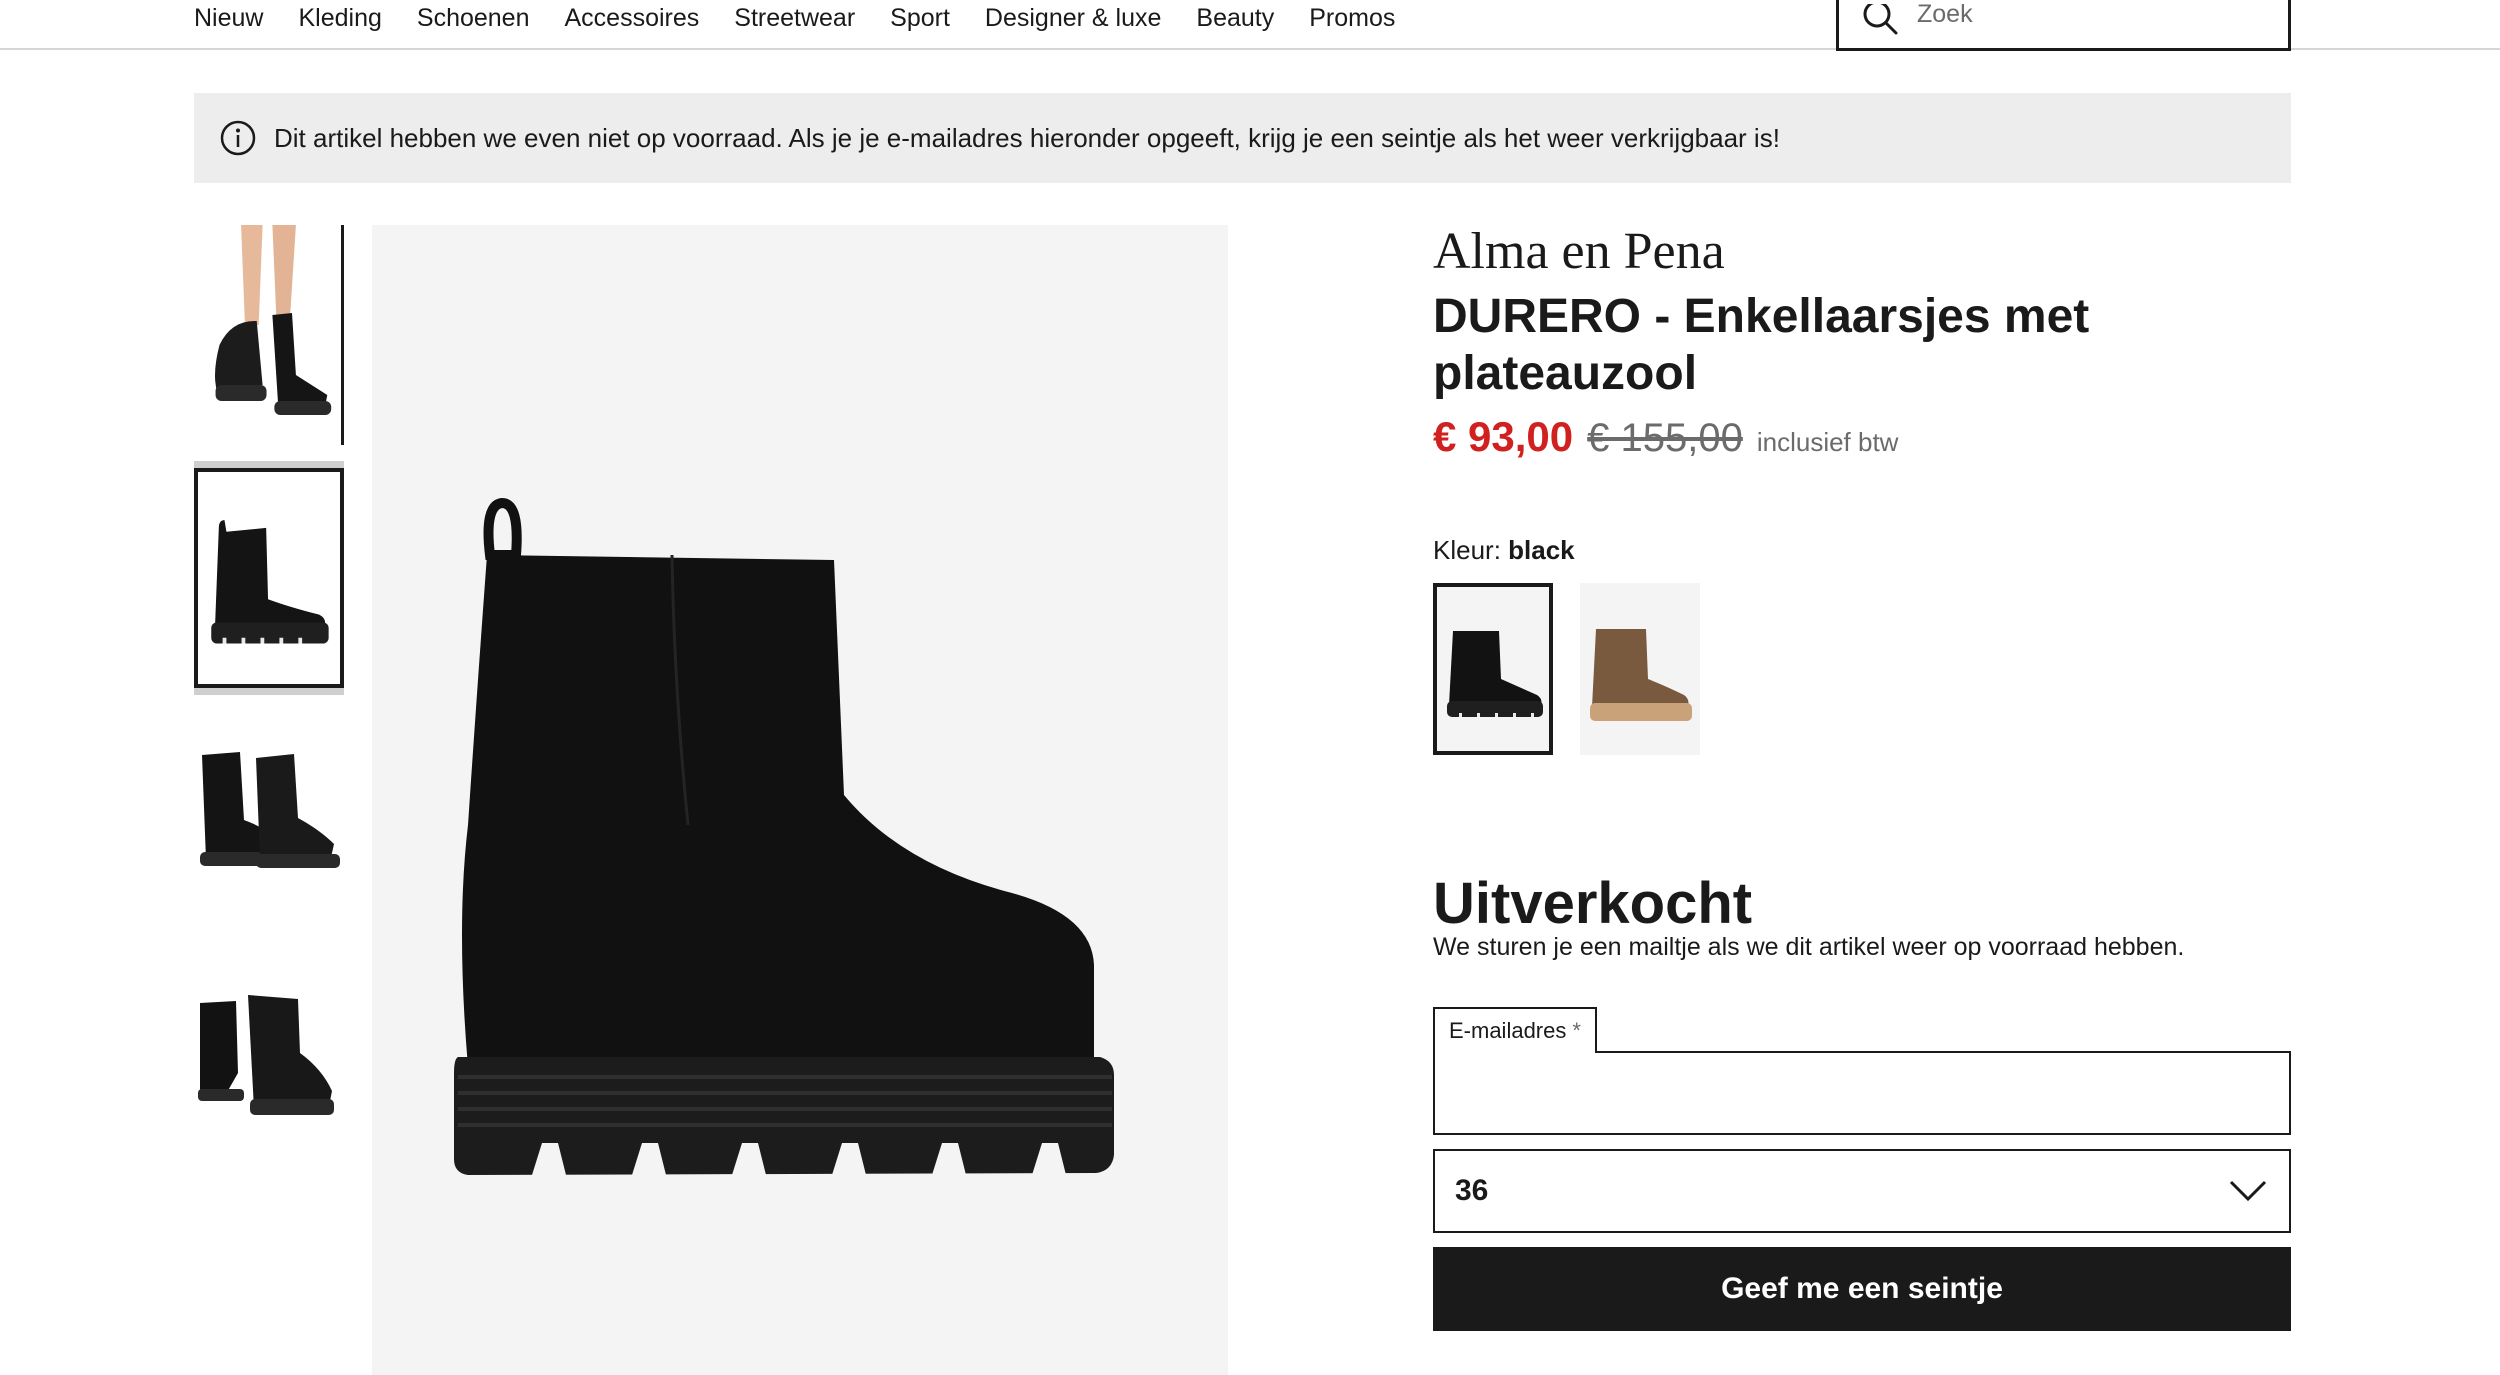 This screenshot has height=1375, width=2500. I want to click on nav-item-designer-luxe: Designer & luxe, so click(1073, 18).